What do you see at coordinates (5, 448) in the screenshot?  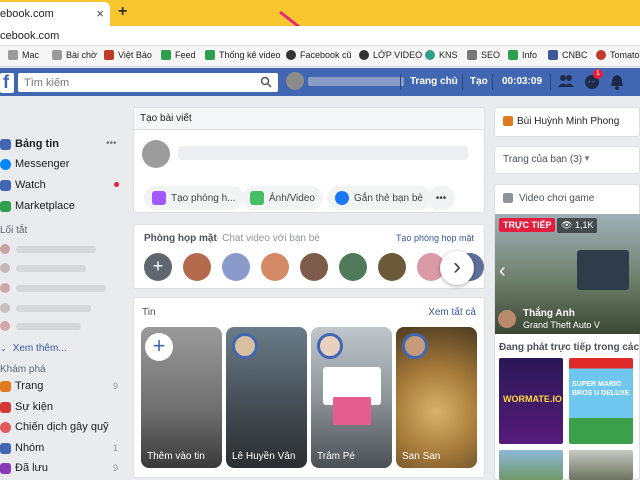 I see `groups-icon` at bounding box center [5, 448].